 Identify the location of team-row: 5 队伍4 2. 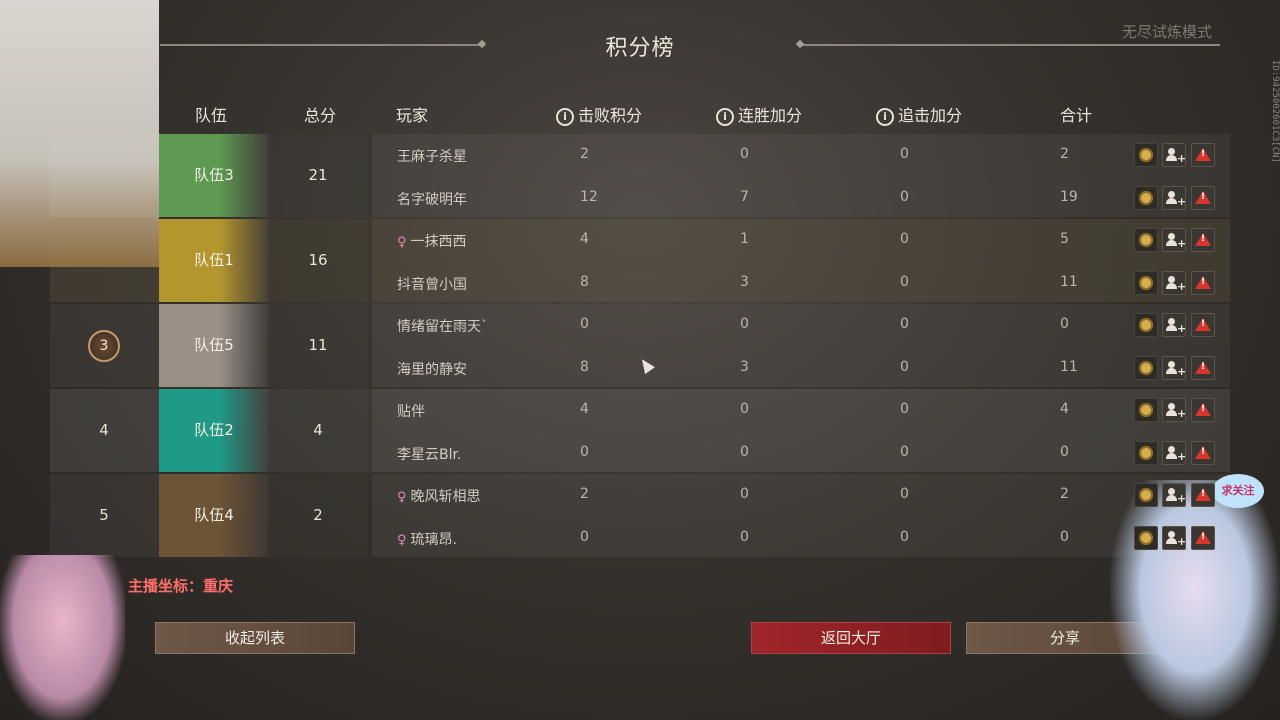
(640, 515).